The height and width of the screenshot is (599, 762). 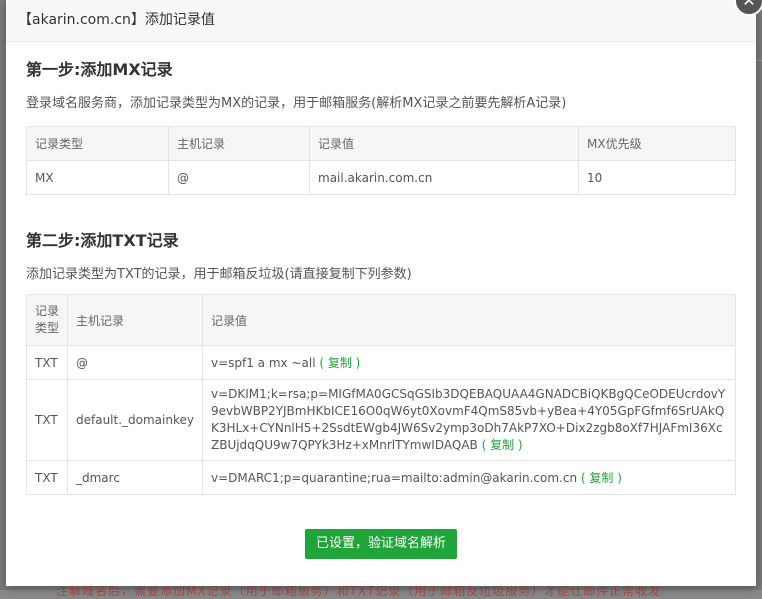 What do you see at coordinates (239, 177) in the screenshot?
I see `mx-host: @` at bounding box center [239, 177].